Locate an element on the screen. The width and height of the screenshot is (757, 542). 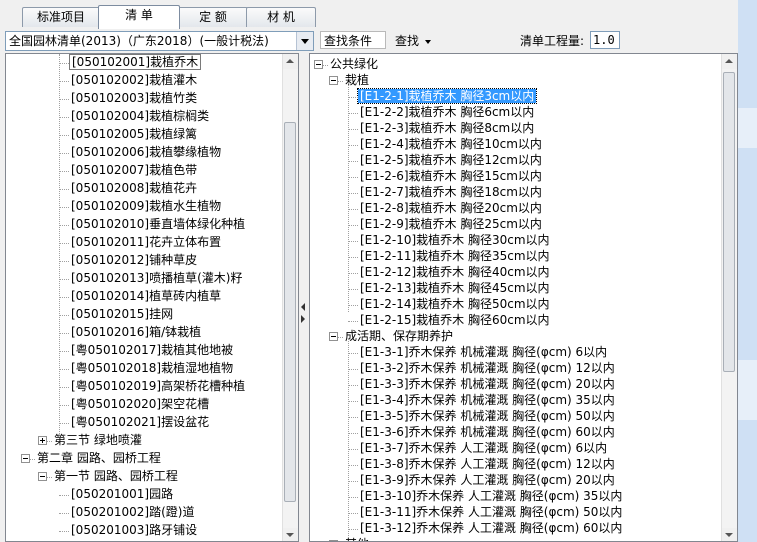
tree-item: [粤050102020]架空花槽 is located at coordinates (140, 405).